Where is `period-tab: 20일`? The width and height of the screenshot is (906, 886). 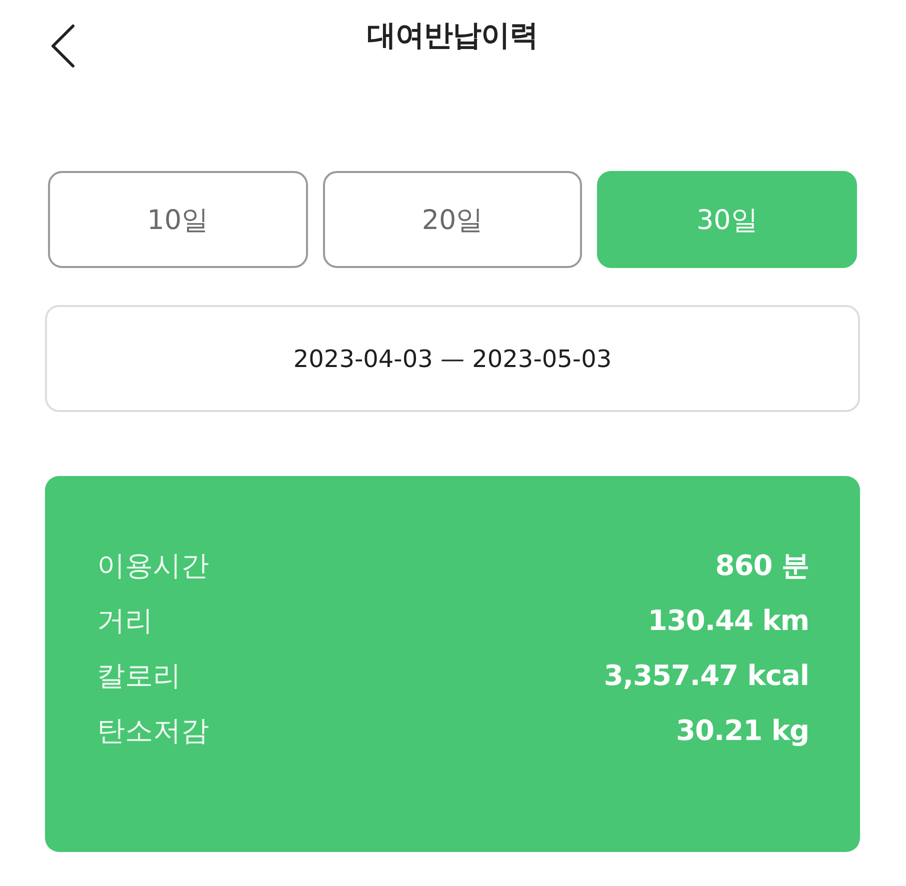
period-tab: 20일 is located at coordinates (452, 219).